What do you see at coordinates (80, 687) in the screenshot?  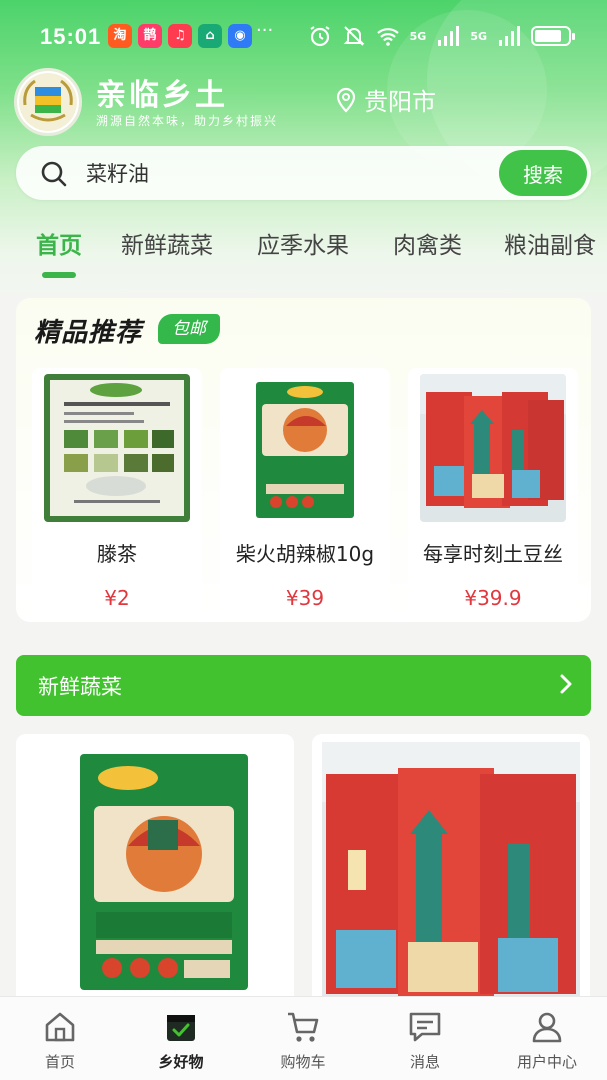 I see `section-title: 新鲜蔬菜` at bounding box center [80, 687].